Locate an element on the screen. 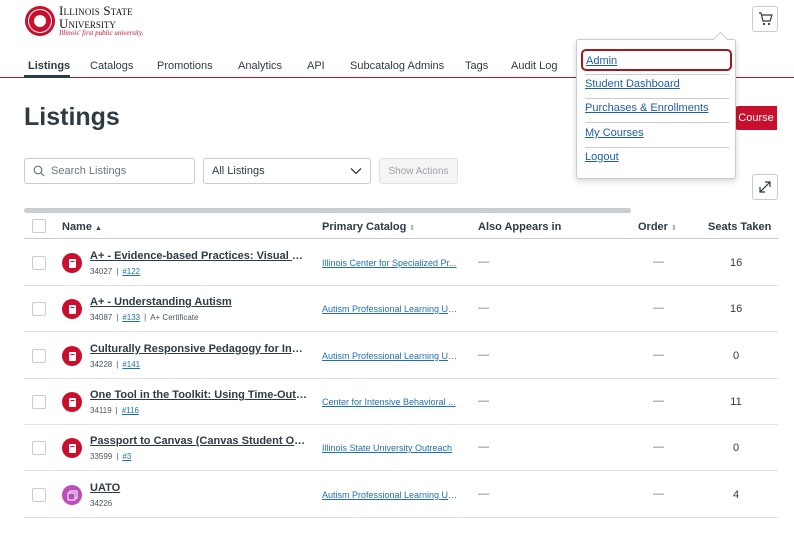 The image size is (794, 555). listing-id: 34228 is located at coordinates (101, 364).